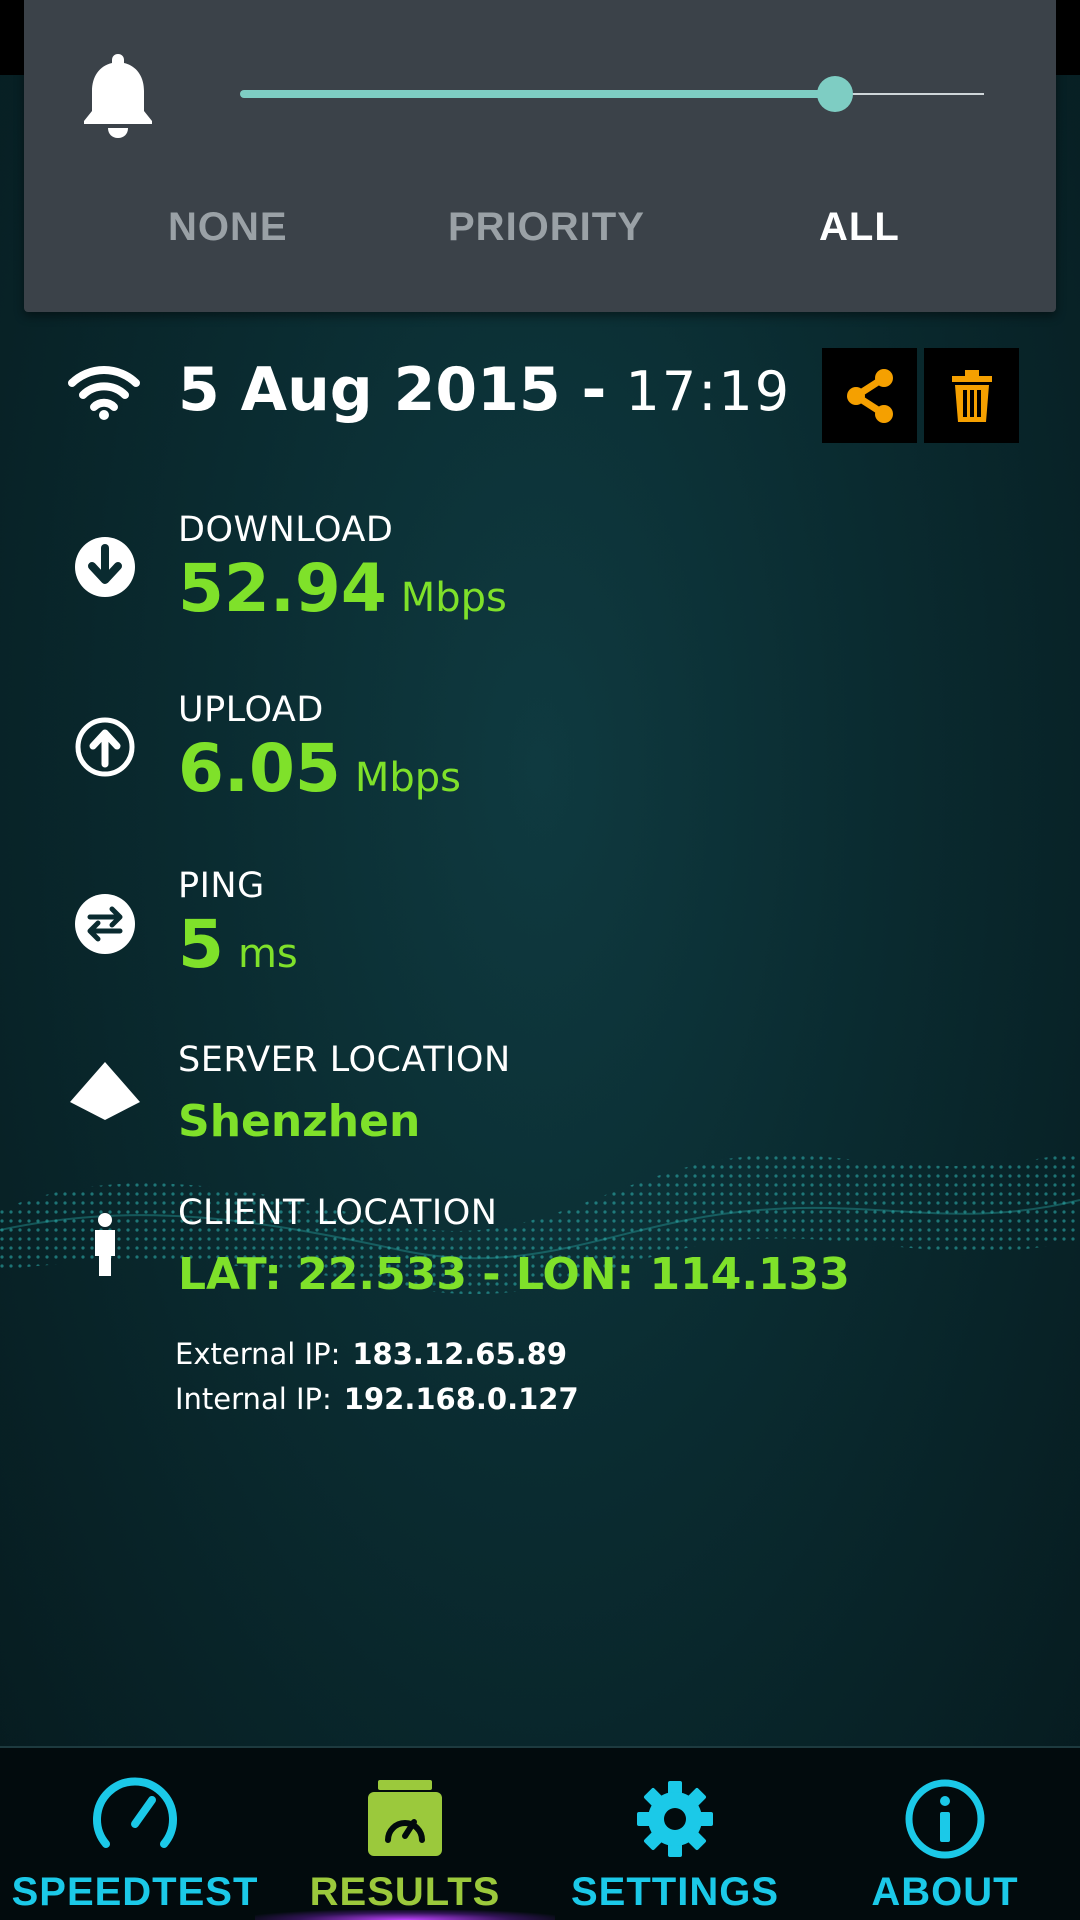 This screenshot has height=1920, width=1080. What do you see at coordinates (407, 778) in the screenshot?
I see `upload-unit: Mbps` at bounding box center [407, 778].